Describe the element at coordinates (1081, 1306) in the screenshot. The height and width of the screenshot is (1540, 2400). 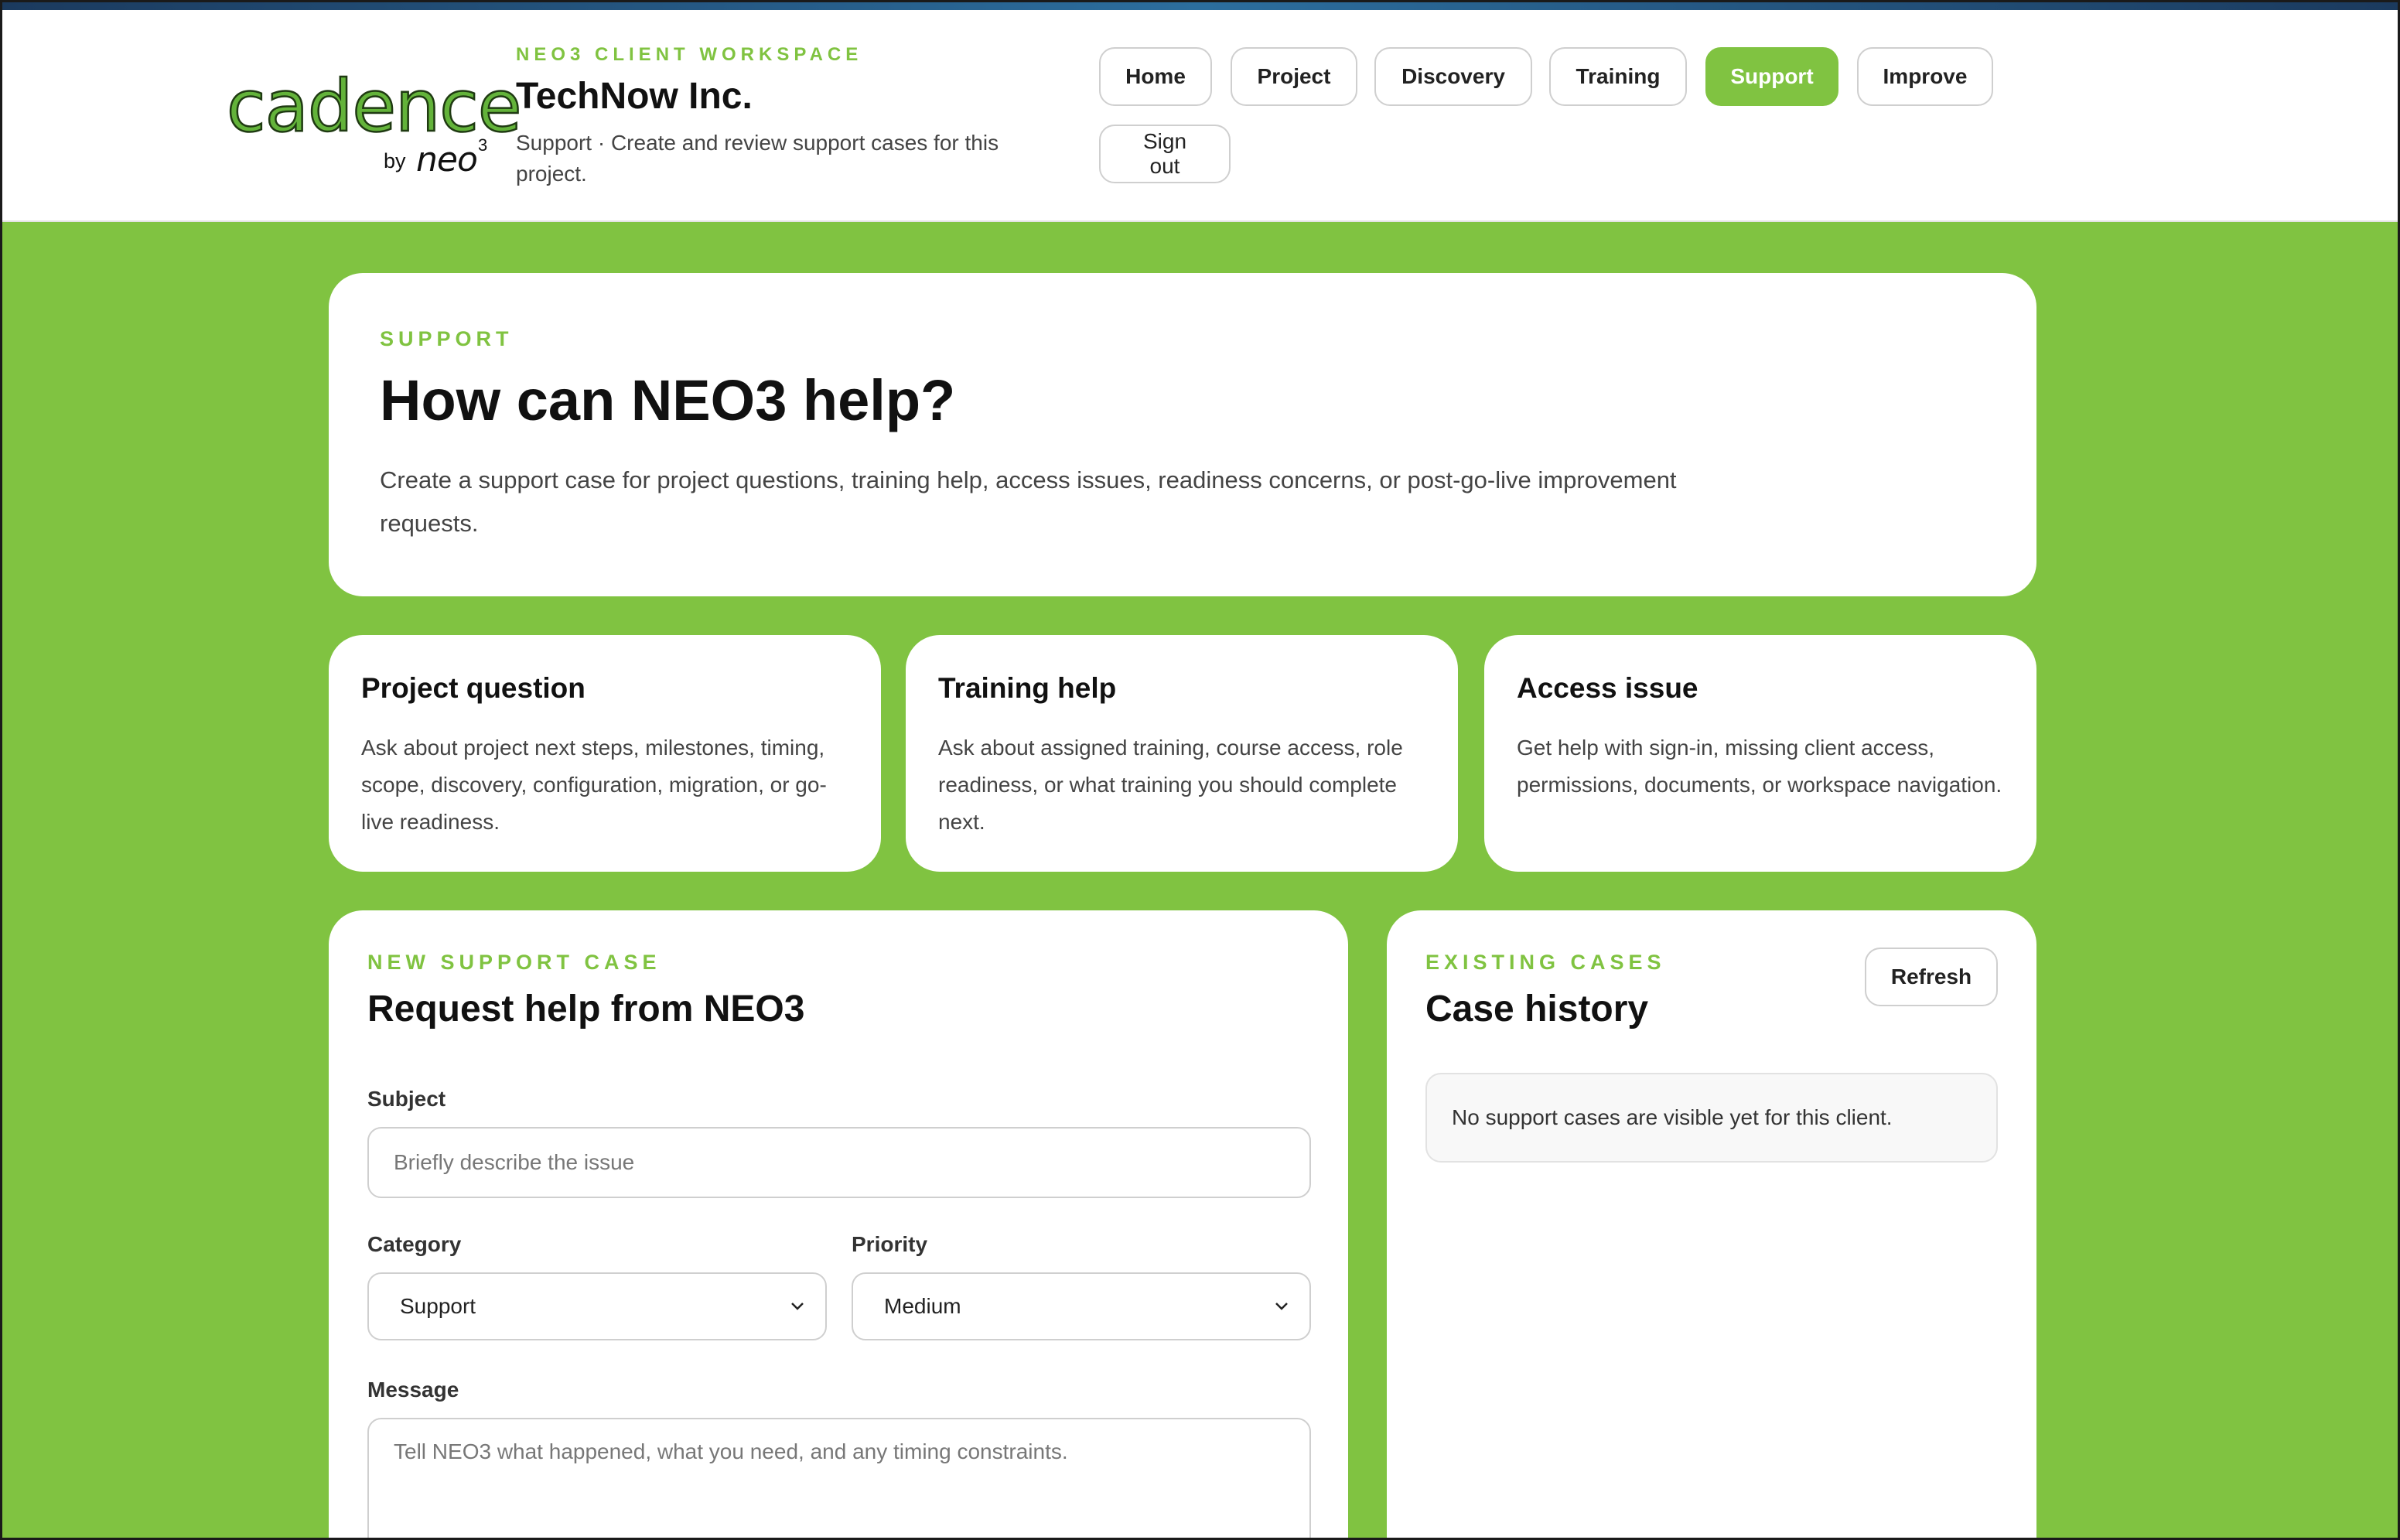
I see `priority-select: Medium` at that location.